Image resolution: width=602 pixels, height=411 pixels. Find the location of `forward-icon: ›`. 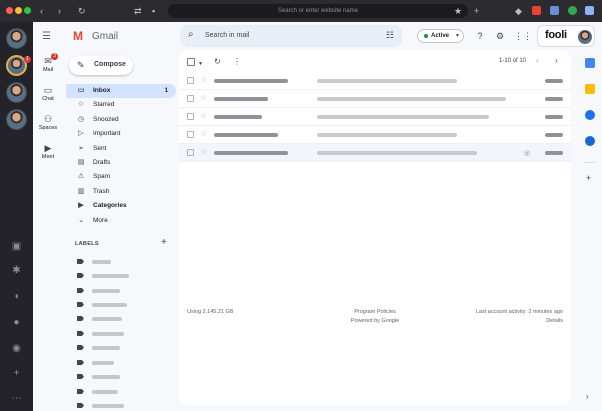

forward-icon: › is located at coordinates (59, 11).